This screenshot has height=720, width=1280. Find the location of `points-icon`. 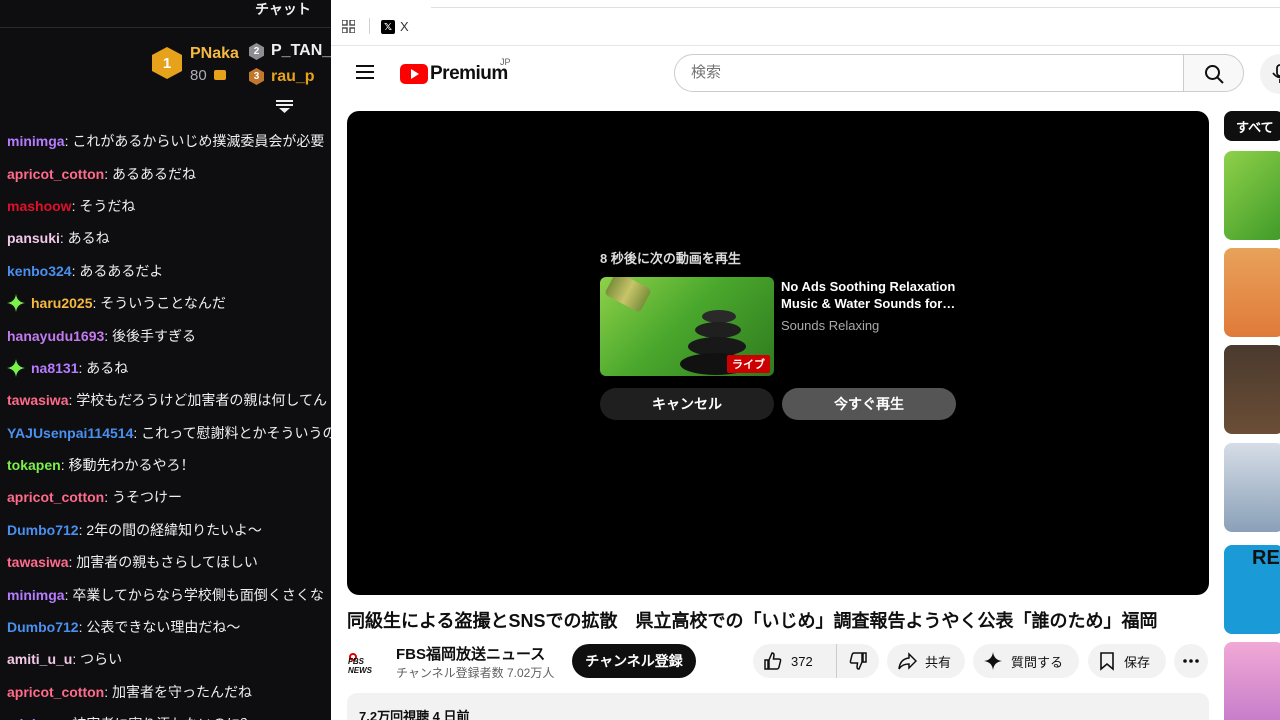

points-icon is located at coordinates (220, 75).